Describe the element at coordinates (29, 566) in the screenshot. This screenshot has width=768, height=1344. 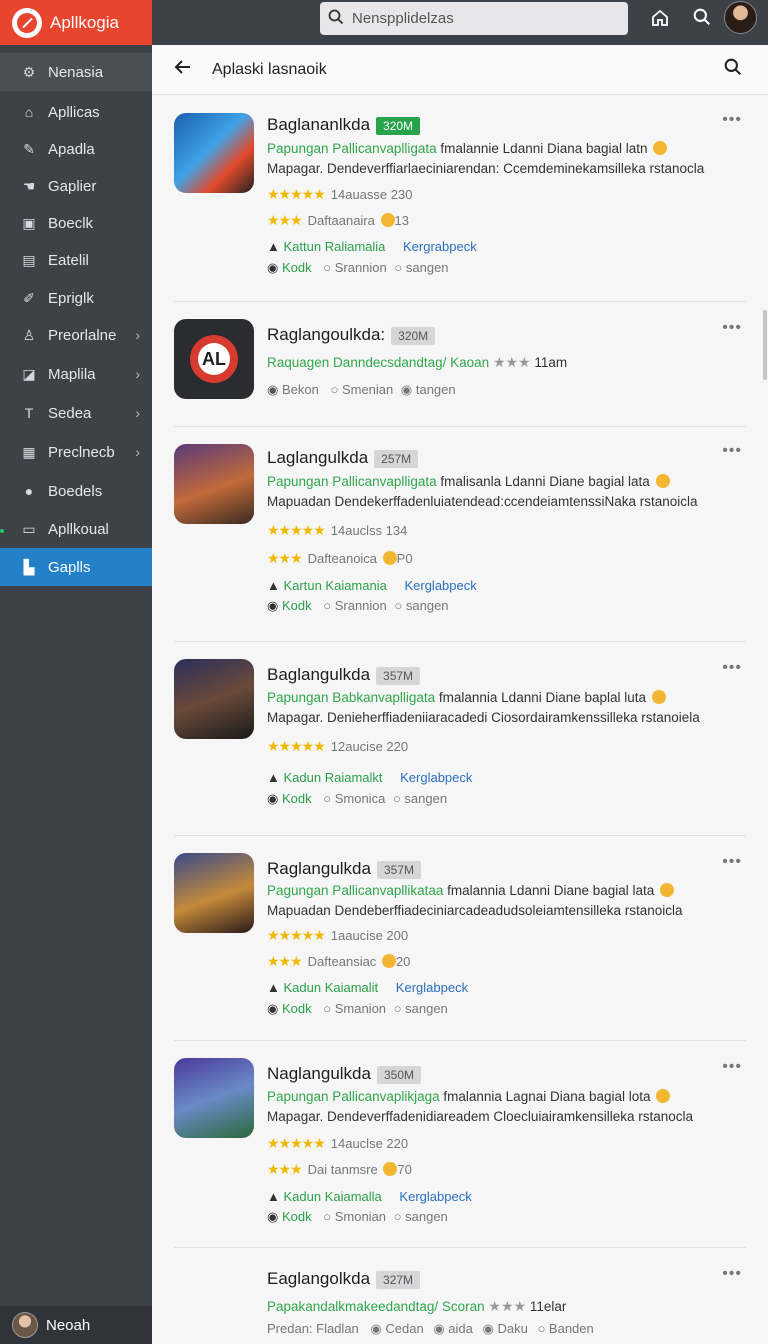
I see `apps-icon: ▙` at that location.